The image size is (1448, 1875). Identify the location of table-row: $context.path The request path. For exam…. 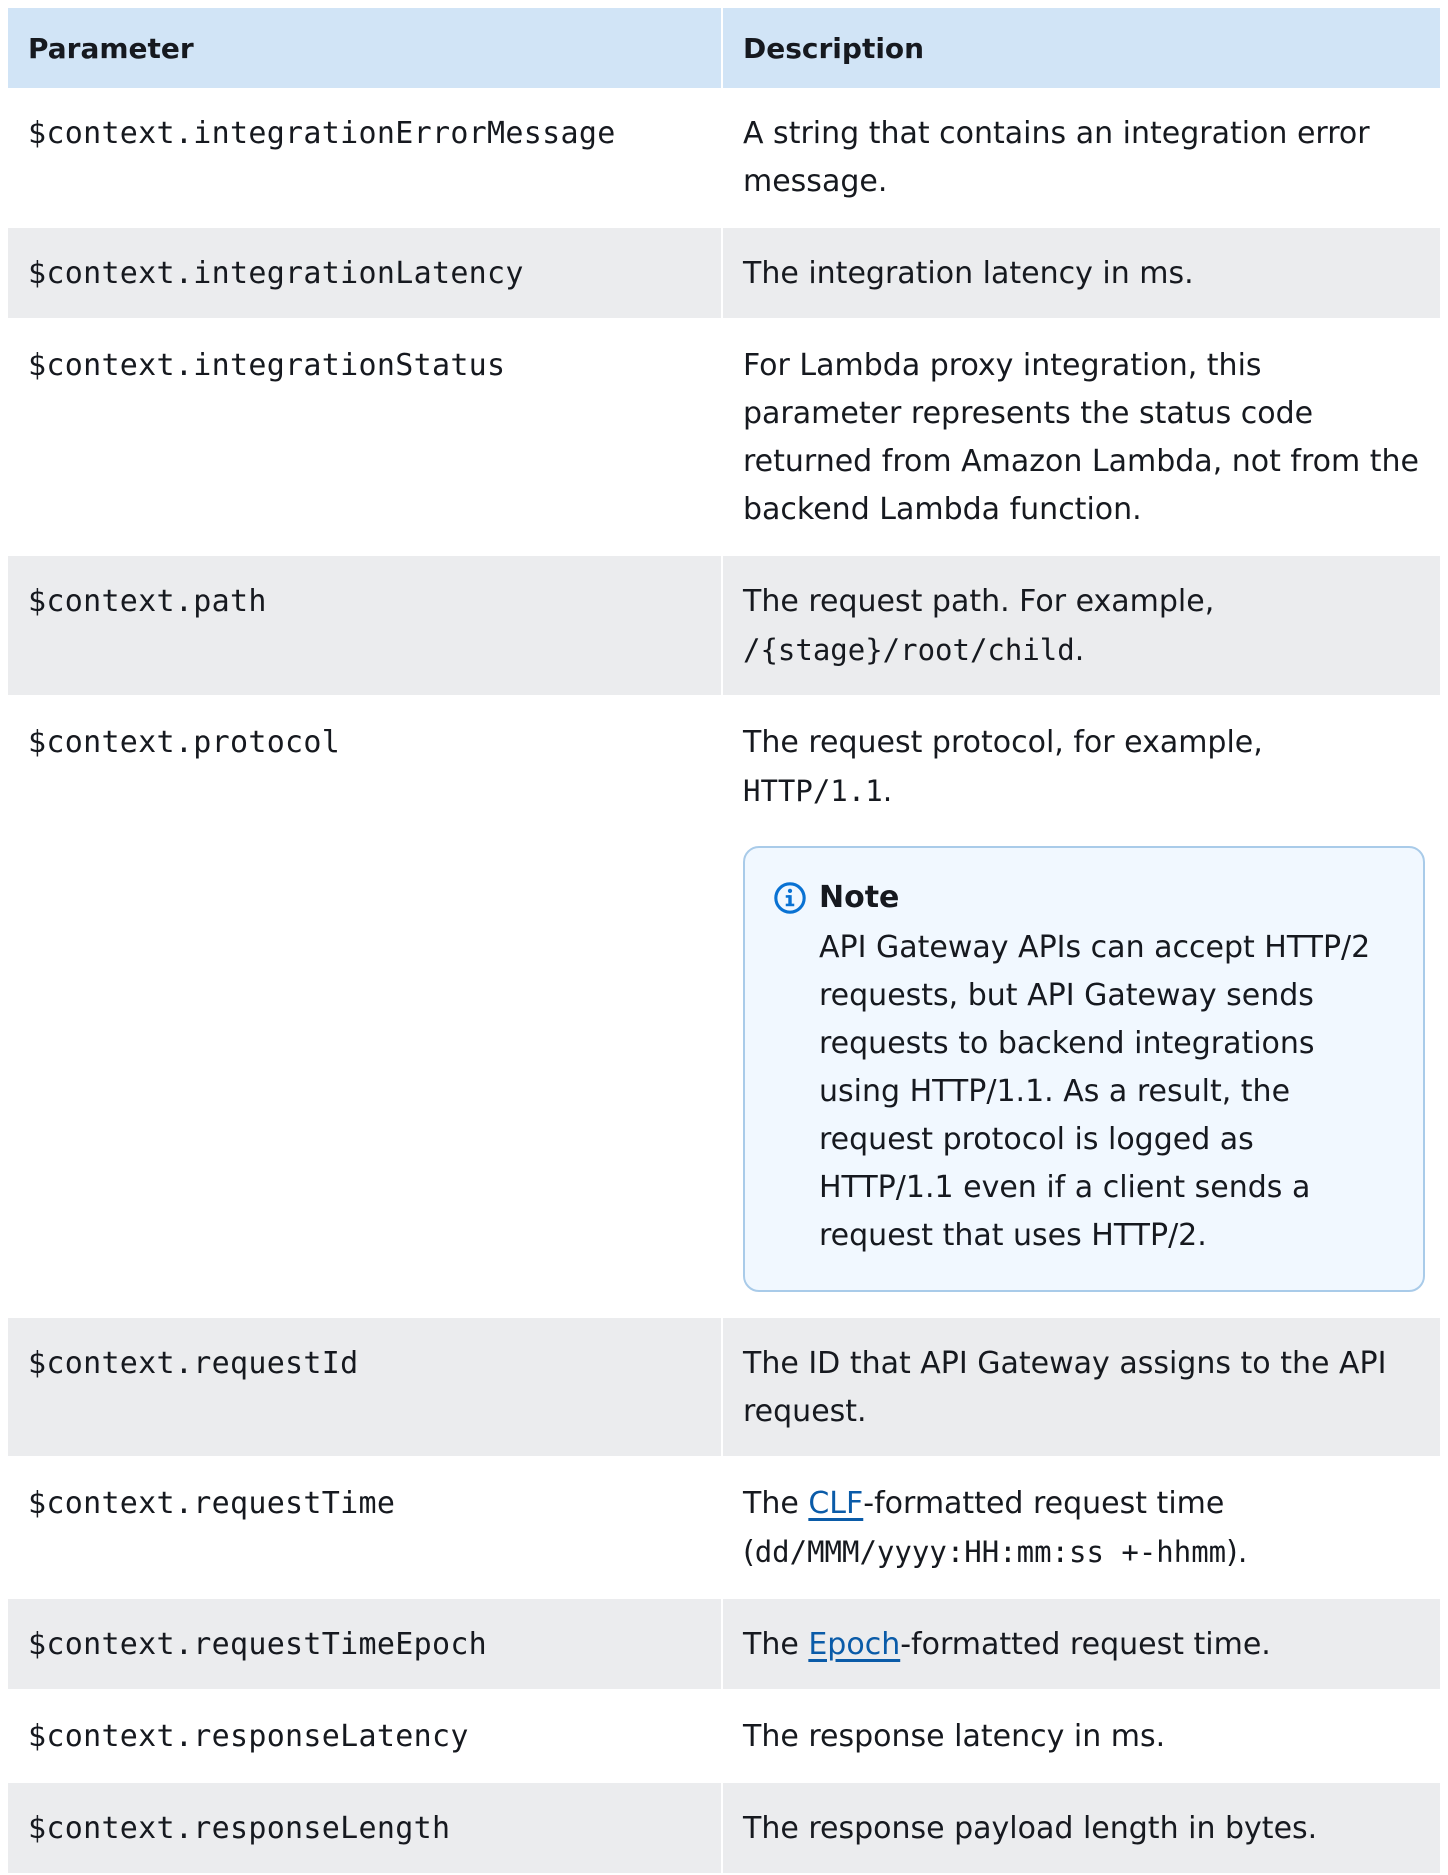
(724, 626).